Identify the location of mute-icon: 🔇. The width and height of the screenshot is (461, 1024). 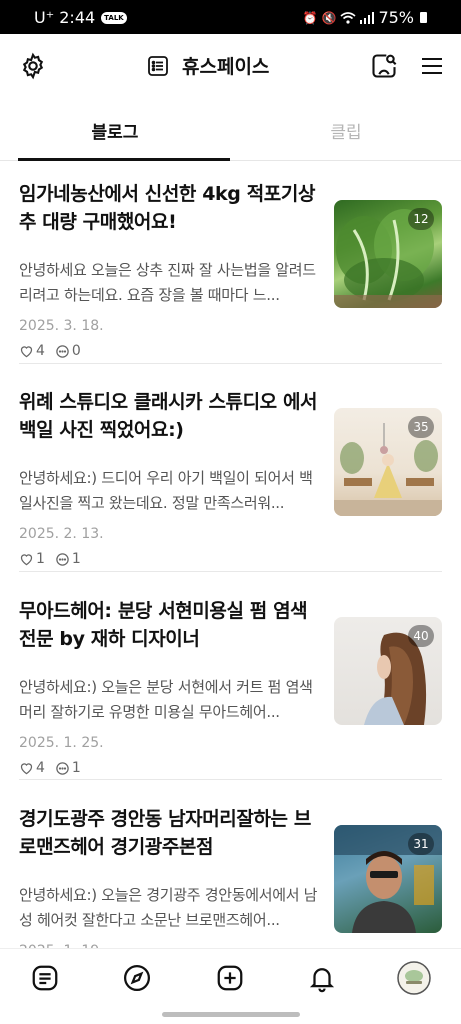
(329, 17).